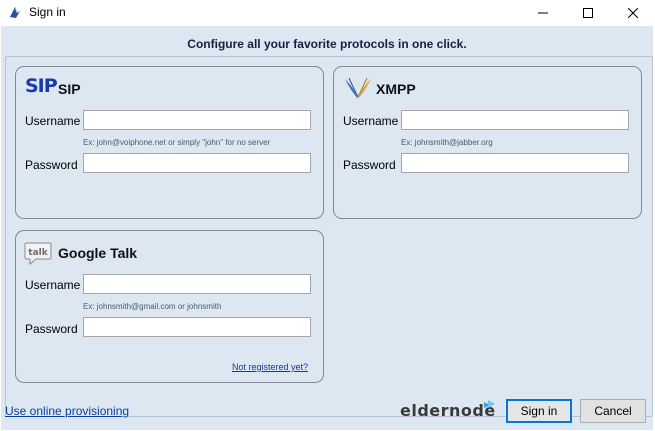  I want to click on sip-password-label: Password, so click(51, 165).